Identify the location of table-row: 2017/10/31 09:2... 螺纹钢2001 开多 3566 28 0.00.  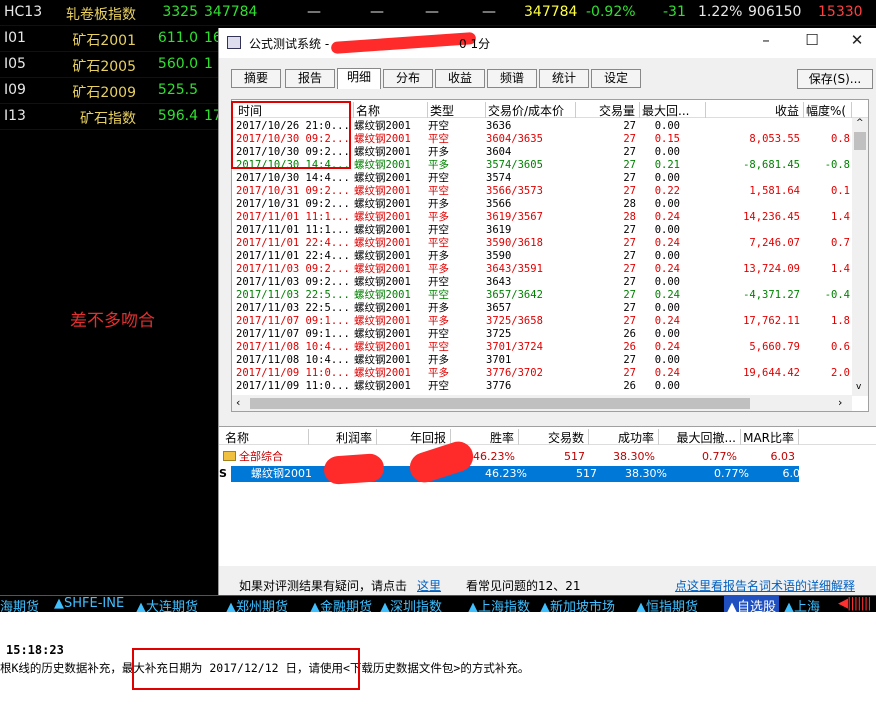
(550, 204).